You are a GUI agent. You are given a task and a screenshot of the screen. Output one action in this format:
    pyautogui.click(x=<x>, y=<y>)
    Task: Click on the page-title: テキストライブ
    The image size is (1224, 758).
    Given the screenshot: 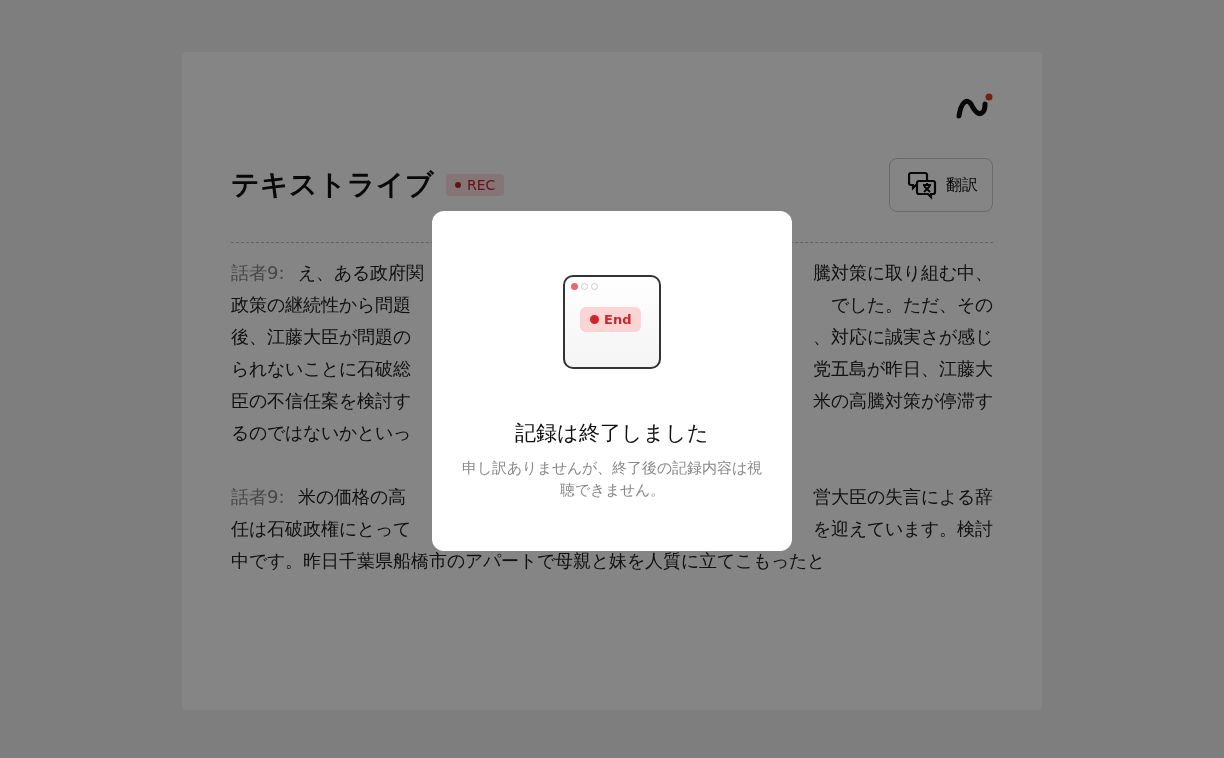 What is the action you would take?
    pyautogui.click(x=332, y=185)
    